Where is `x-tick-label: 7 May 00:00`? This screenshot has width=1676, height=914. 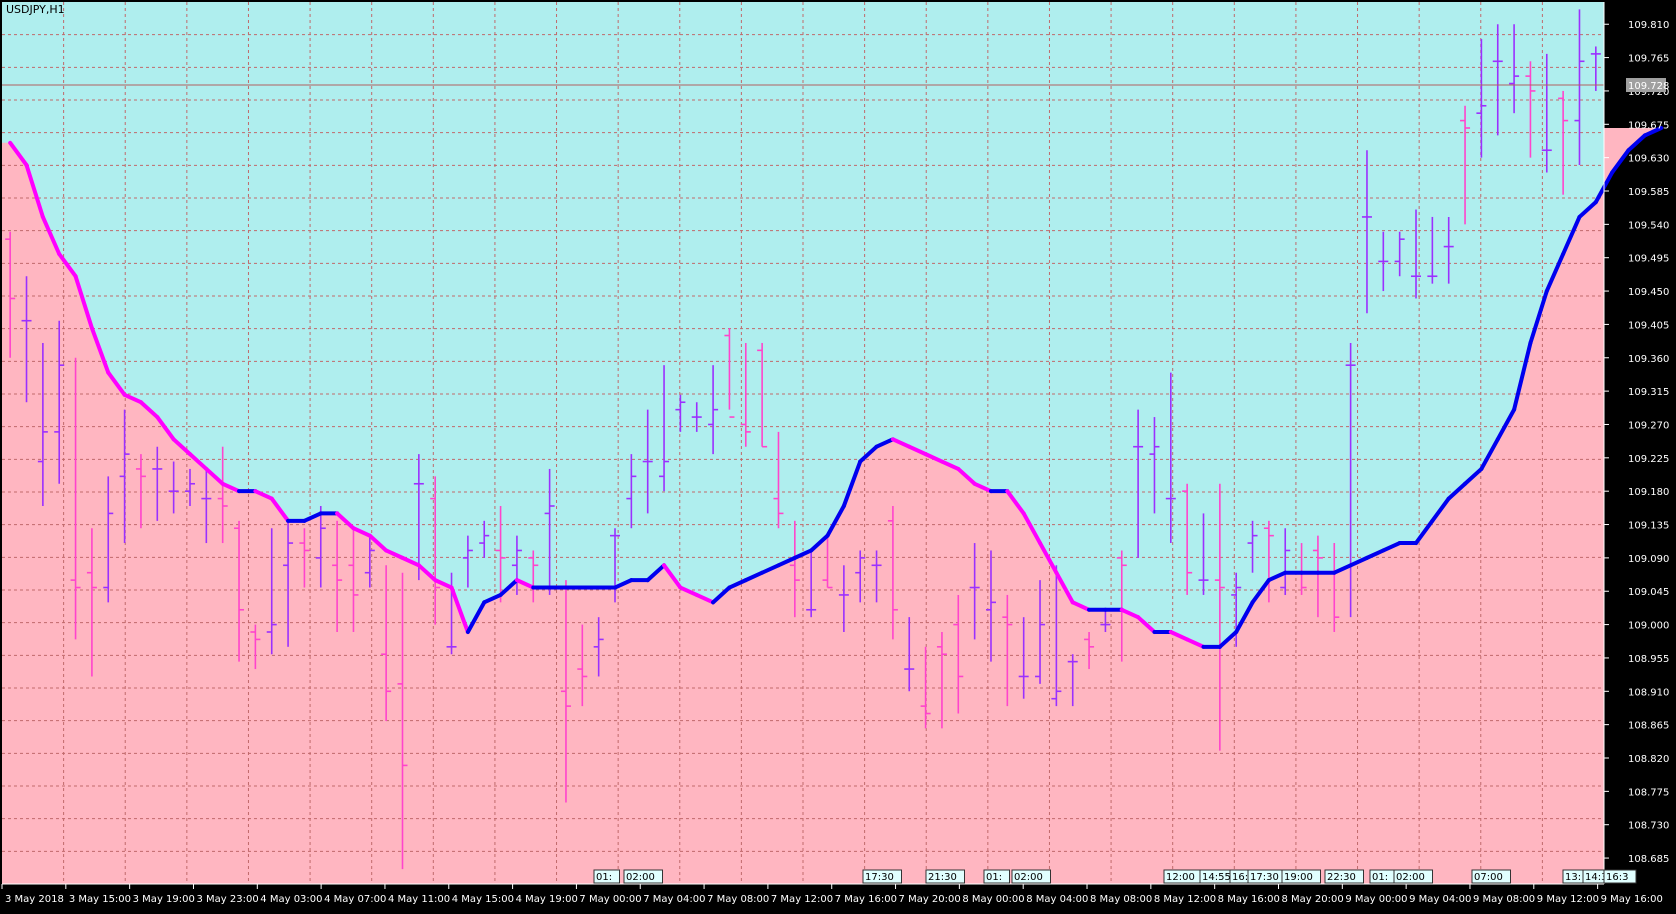 x-tick-label: 7 May 00:00 is located at coordinates (610, 899).